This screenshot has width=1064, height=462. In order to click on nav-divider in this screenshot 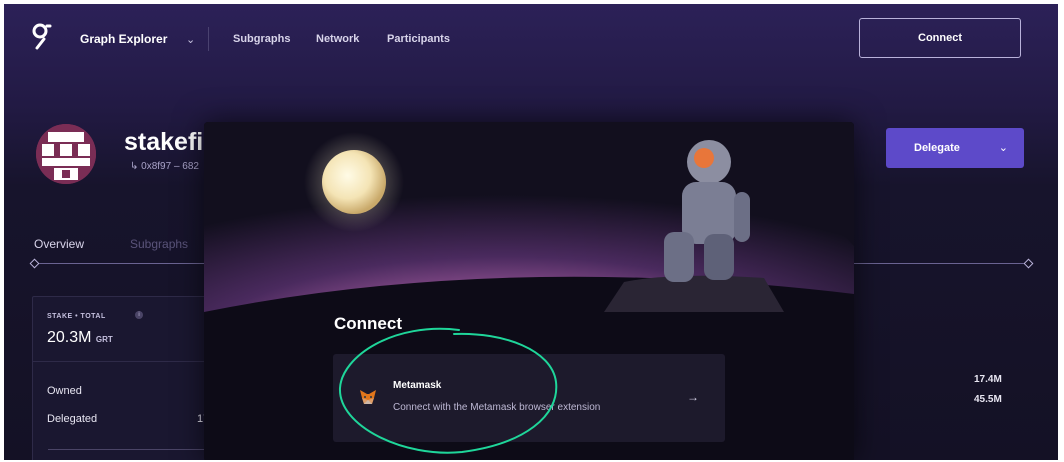, I will do `click(208, 39)`.